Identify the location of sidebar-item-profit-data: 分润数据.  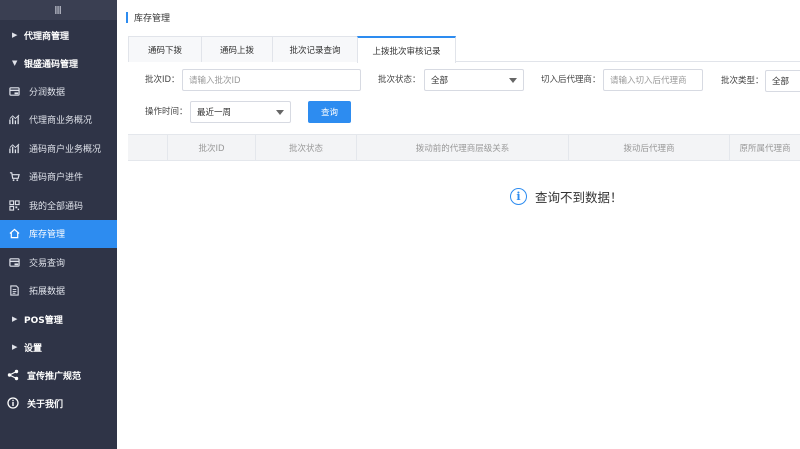
(58, 91).